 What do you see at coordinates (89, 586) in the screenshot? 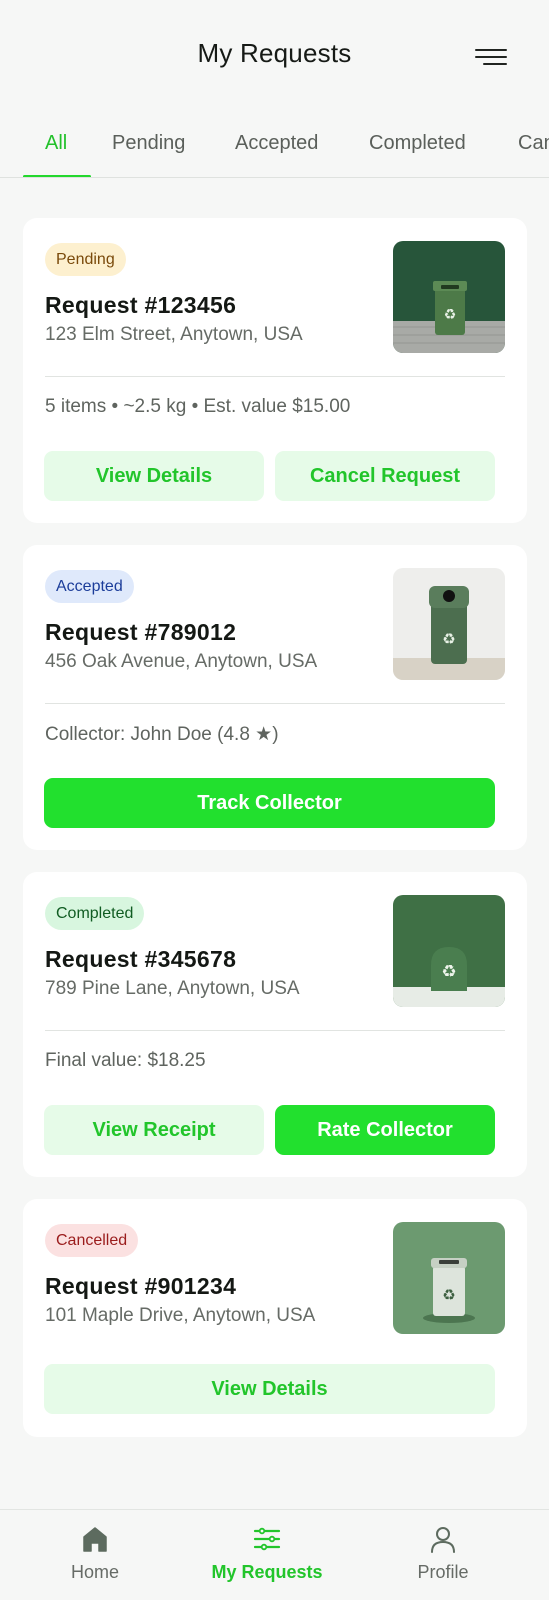
I see `status-badge: Accepted` at bounding box center [89, 586].